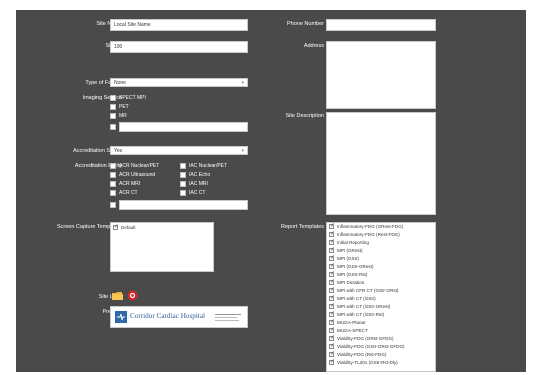  I want to click on list-item: MPI (GStr-Rst), so click(348, 274).